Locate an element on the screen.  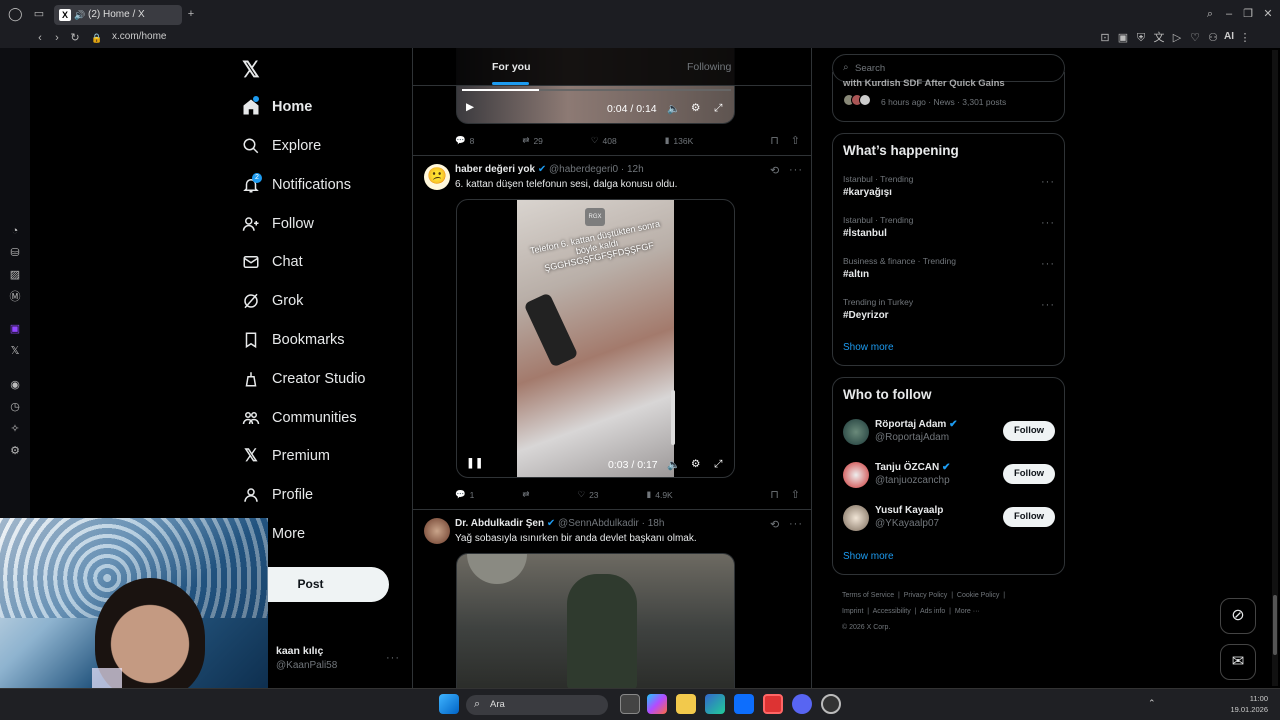
post1-handle: @haberdegeri0 is located at coordinates (583, 169).